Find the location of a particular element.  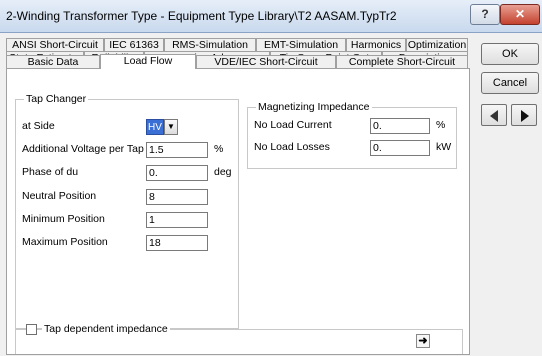

previous-button is located at coordinates (494, 115).